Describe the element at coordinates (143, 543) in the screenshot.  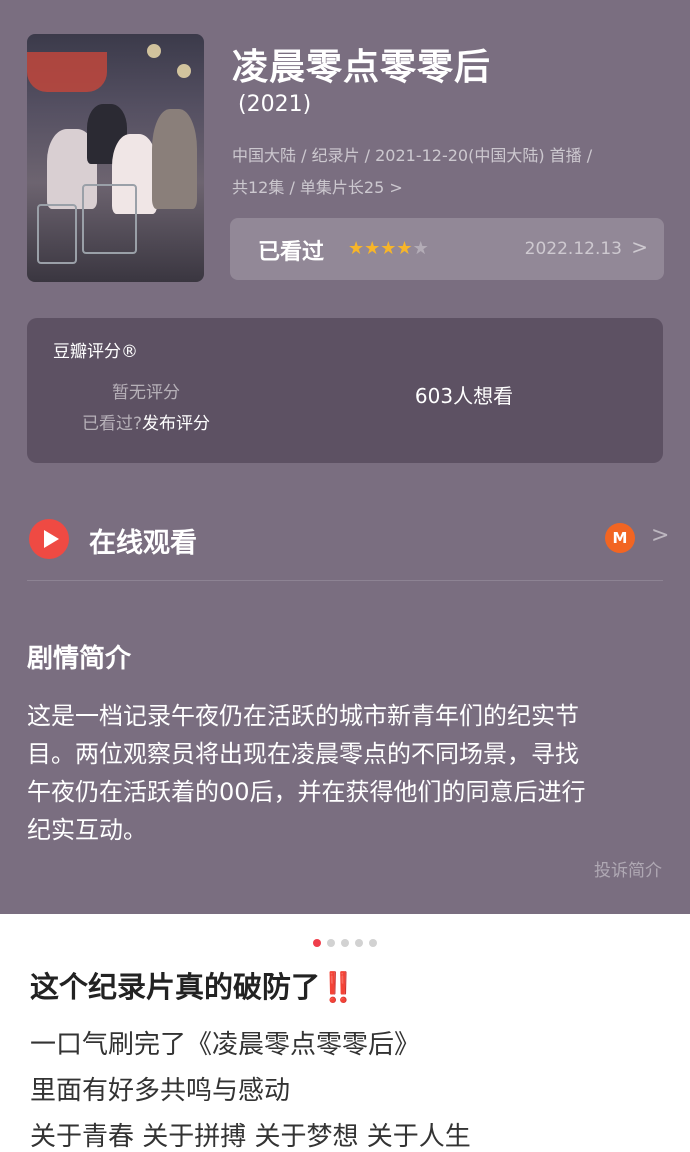
I see `watch-online-label: 在线观看` at that location.